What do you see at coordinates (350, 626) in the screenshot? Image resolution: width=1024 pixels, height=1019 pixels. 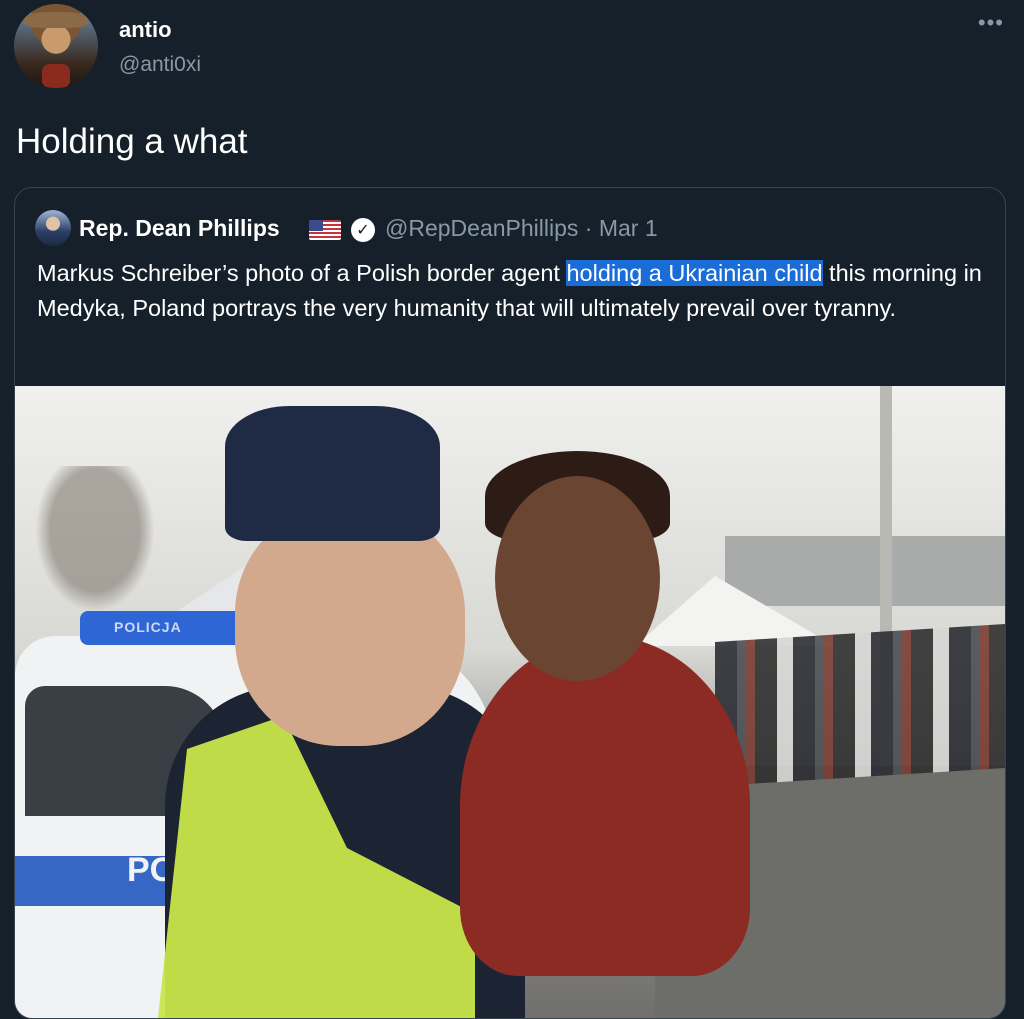 I see `photo-officer-head` at bounding box center [350, 626].